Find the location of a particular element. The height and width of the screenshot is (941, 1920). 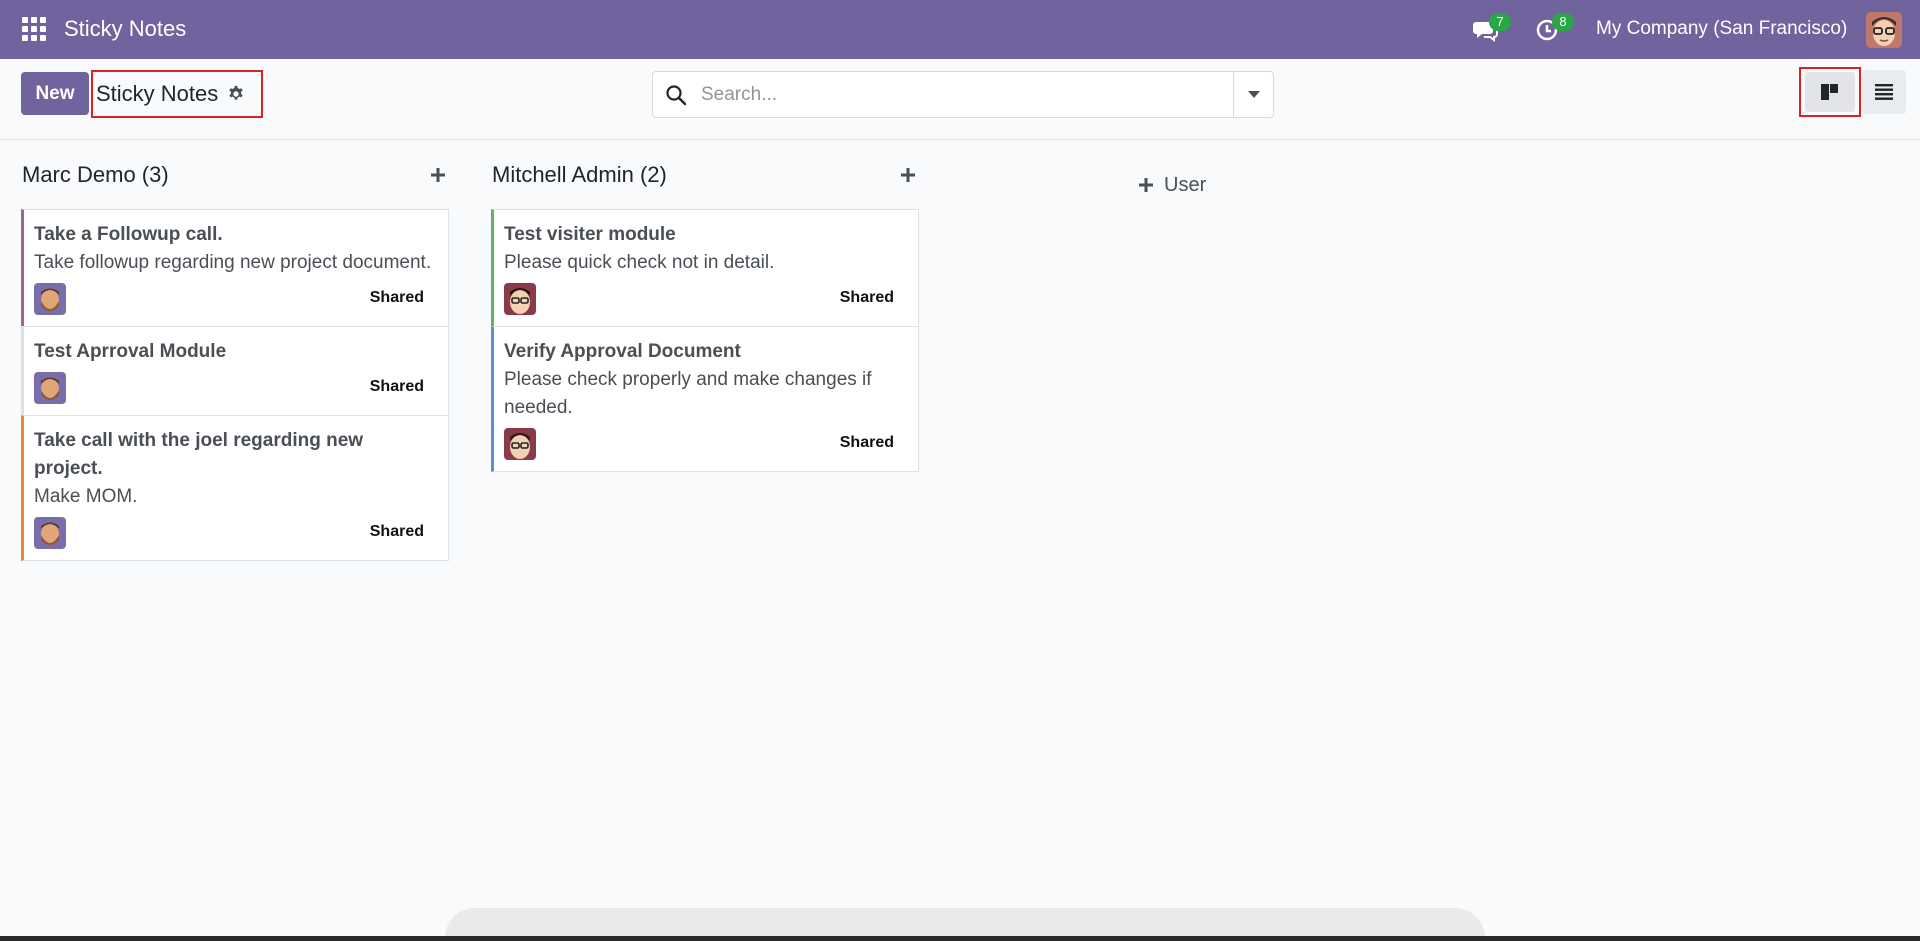

note-title: Take a Followup call. is located at coordinates (128, 234).